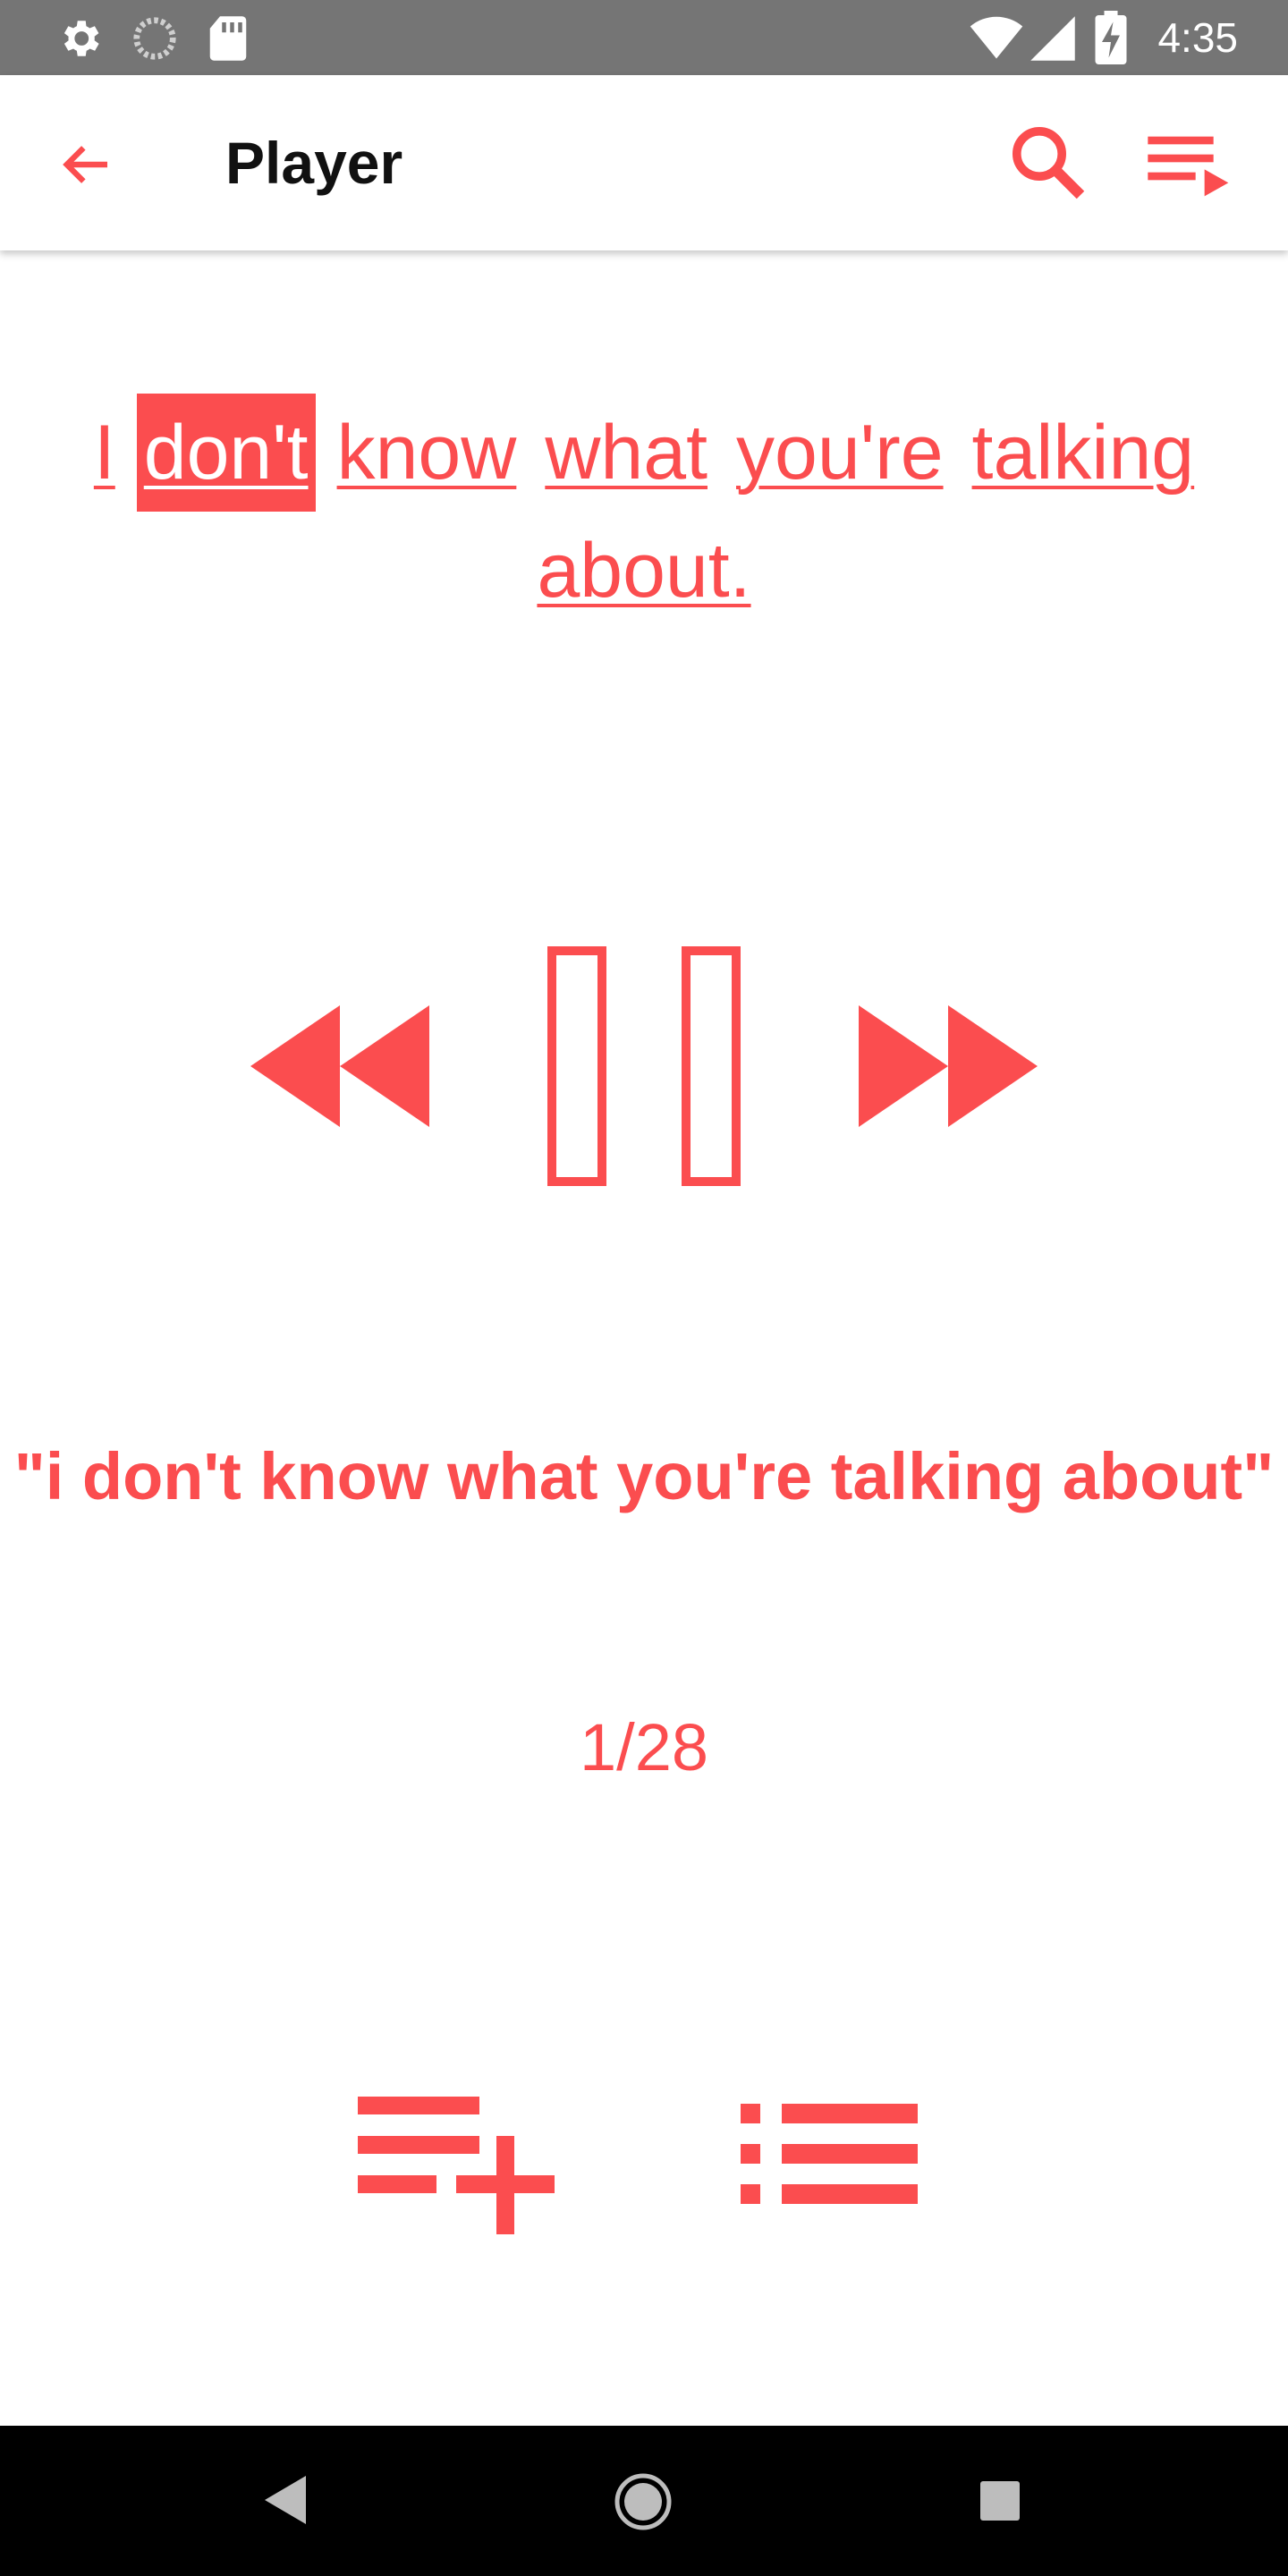 The width and height of the screenshot is (1288, 2576). Describe the element at coordinates (644, 1747) in the screenshot. I see `track-counter: 1/28` at that location.